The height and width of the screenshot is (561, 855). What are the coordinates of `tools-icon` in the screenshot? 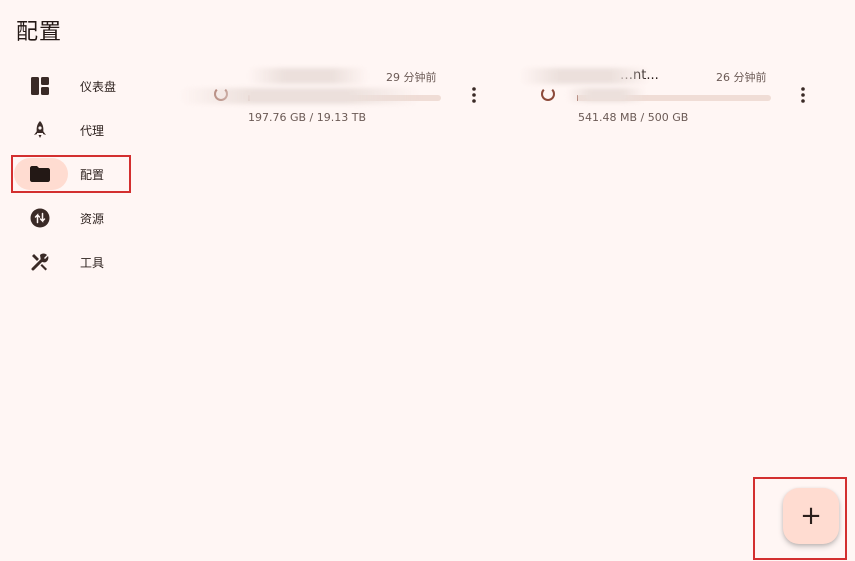 It's located at (40, 262).